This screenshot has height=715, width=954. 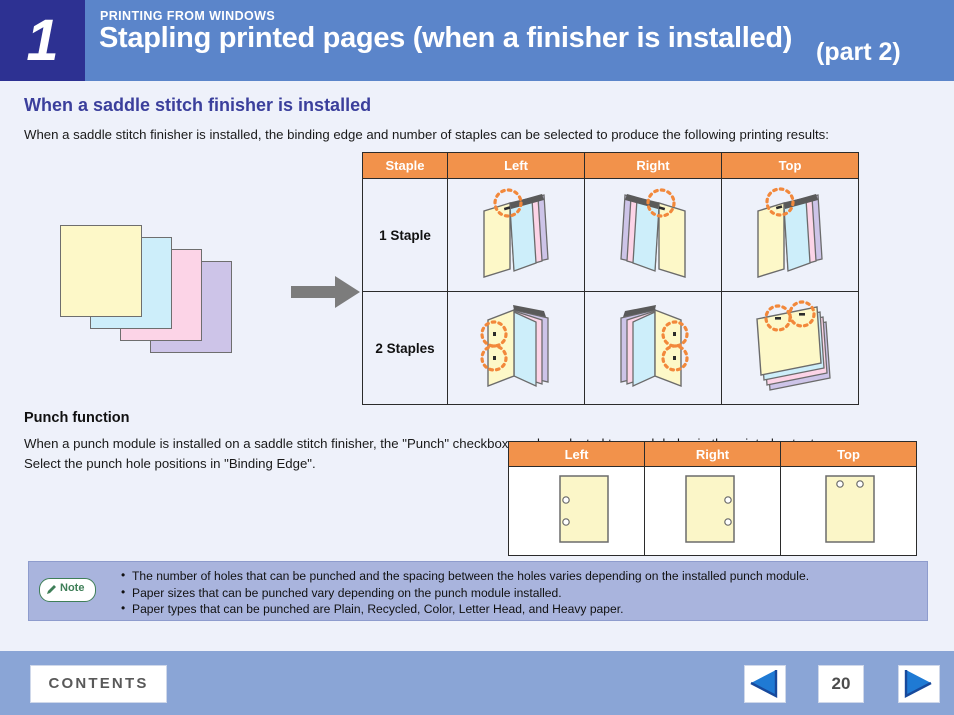 What do you see at coordinates (576, 511) in the screenshot?
I see `cell-page-punch-left` at bounding box center [576, 511].